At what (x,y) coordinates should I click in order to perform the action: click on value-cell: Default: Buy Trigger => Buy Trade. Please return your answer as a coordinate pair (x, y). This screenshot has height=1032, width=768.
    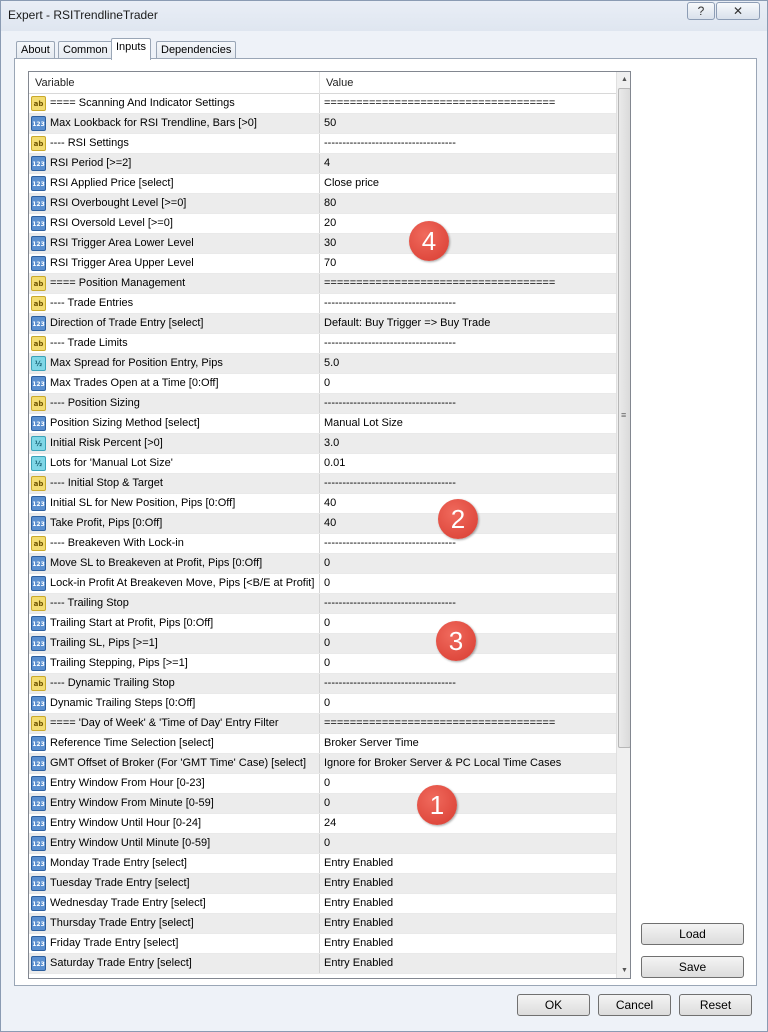
    Looking at the image, I should click on (468, 323).